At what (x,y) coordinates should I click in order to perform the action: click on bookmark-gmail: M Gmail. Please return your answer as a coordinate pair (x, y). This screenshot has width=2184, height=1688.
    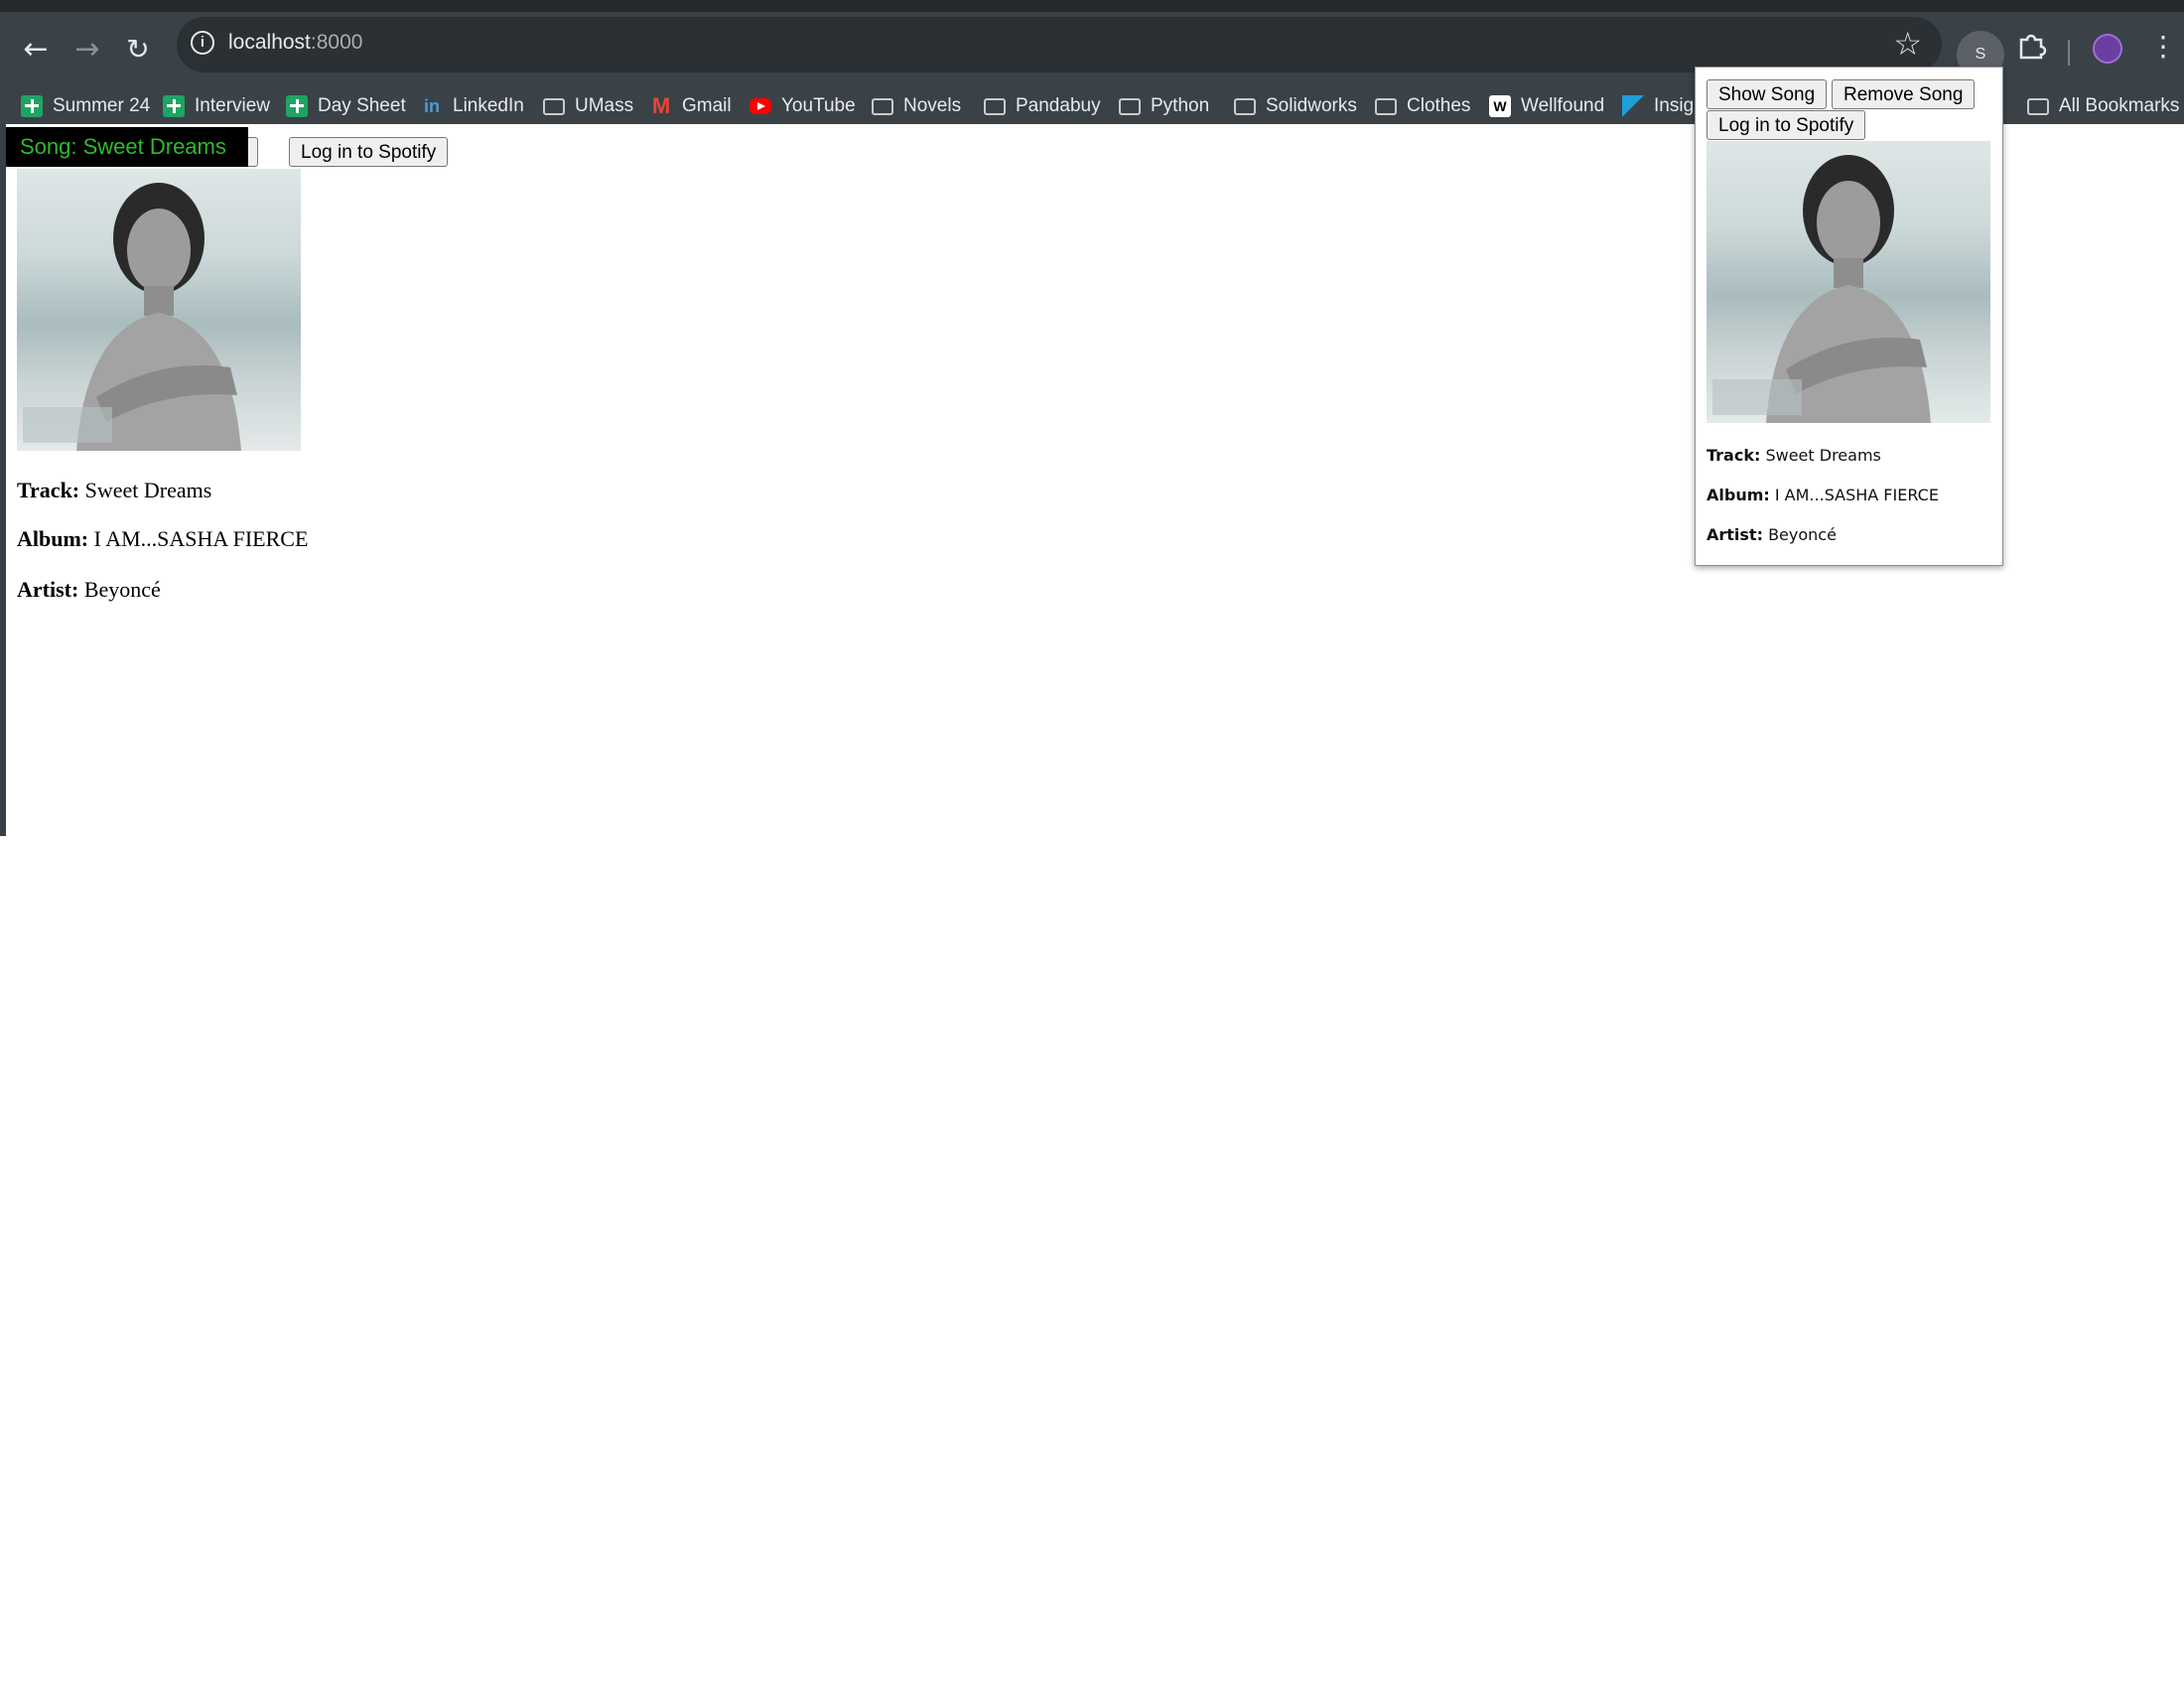
    Looking at the image, I should click on (691, 106).